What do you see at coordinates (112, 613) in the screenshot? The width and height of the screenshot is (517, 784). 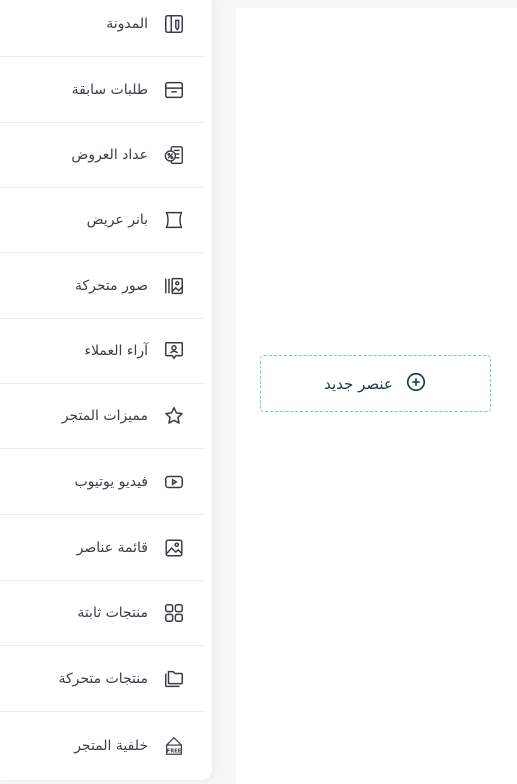 I see `menu-item-label: منتجات ثابتة` at bounding box center [112, 613].